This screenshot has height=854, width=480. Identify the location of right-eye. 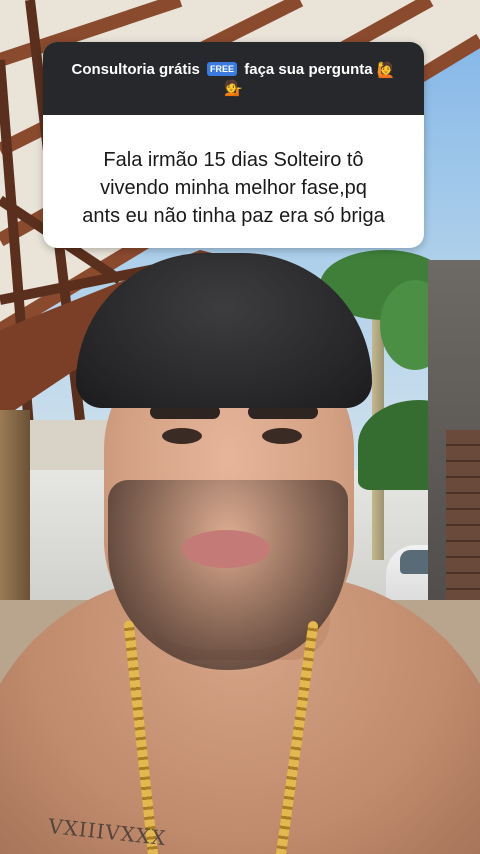
(282, 436).